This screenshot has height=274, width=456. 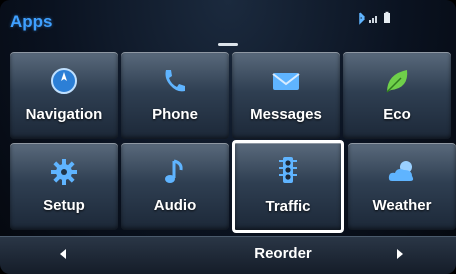 I want to click on app-audio-button: Audio, so click(x=175, y=186).